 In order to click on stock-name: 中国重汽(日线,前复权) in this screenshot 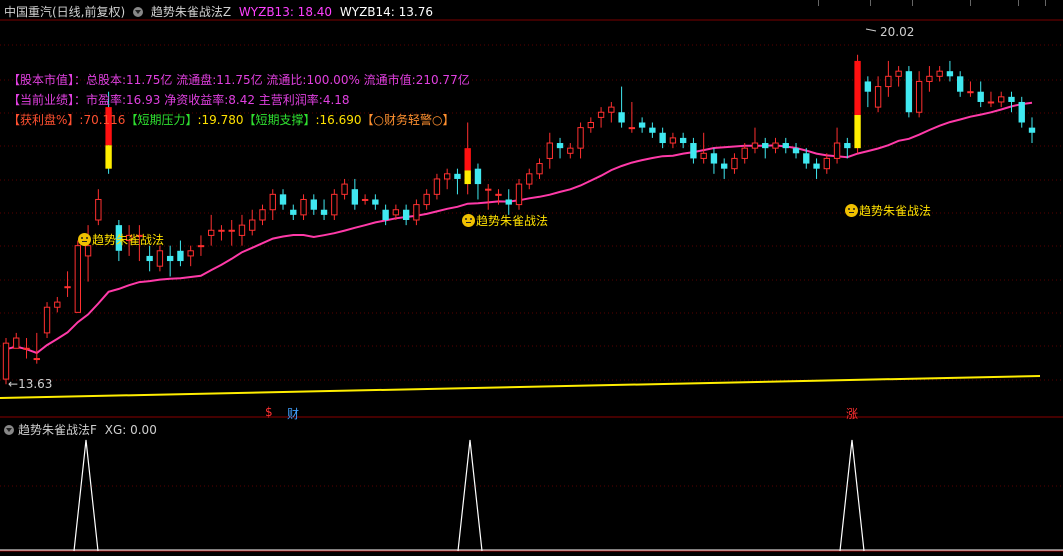, I will do `click(65, 12)`.